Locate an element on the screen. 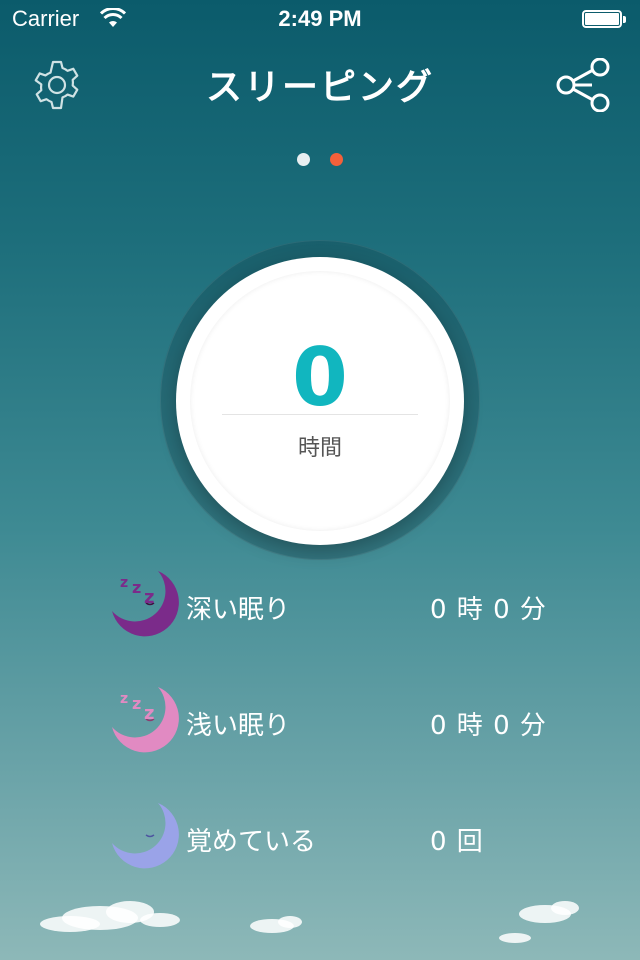  stat-row-awake: 覚めている 0 回 is located at coordinates (320, 837).